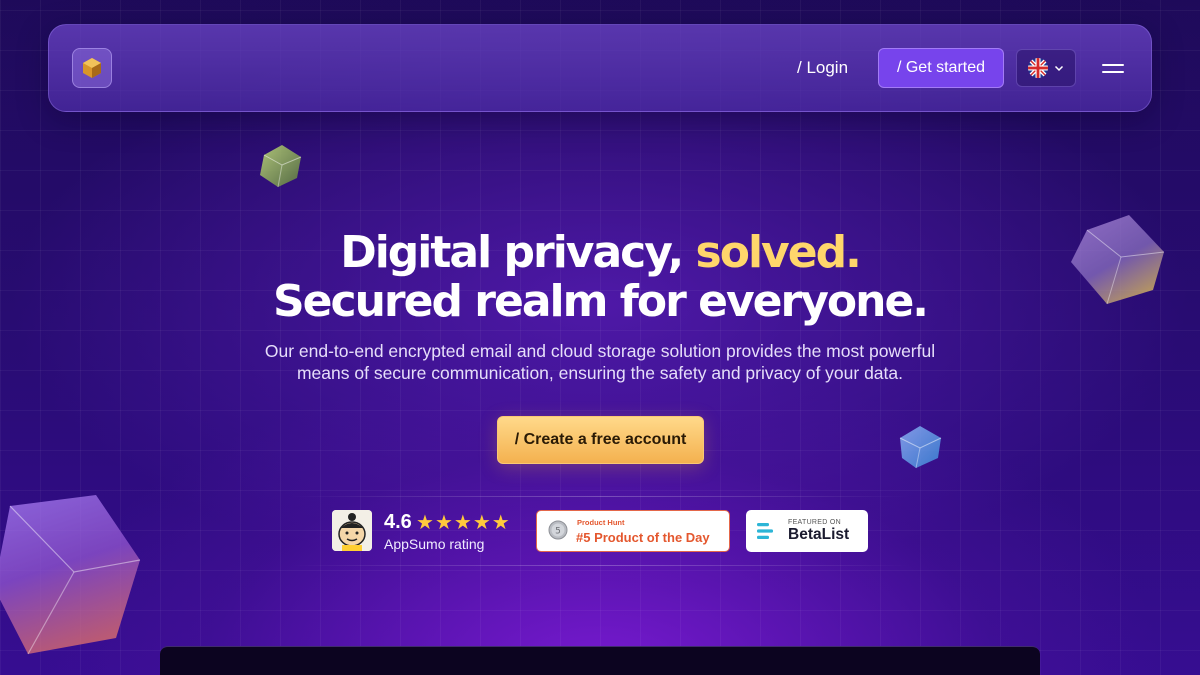 Image resolution: width=1200 pixels, height=675 pixels. Describe the element at coordinates (600, 301) in the screenshot. I see `headline-line-2: Secured realm for everyone.` at that location.